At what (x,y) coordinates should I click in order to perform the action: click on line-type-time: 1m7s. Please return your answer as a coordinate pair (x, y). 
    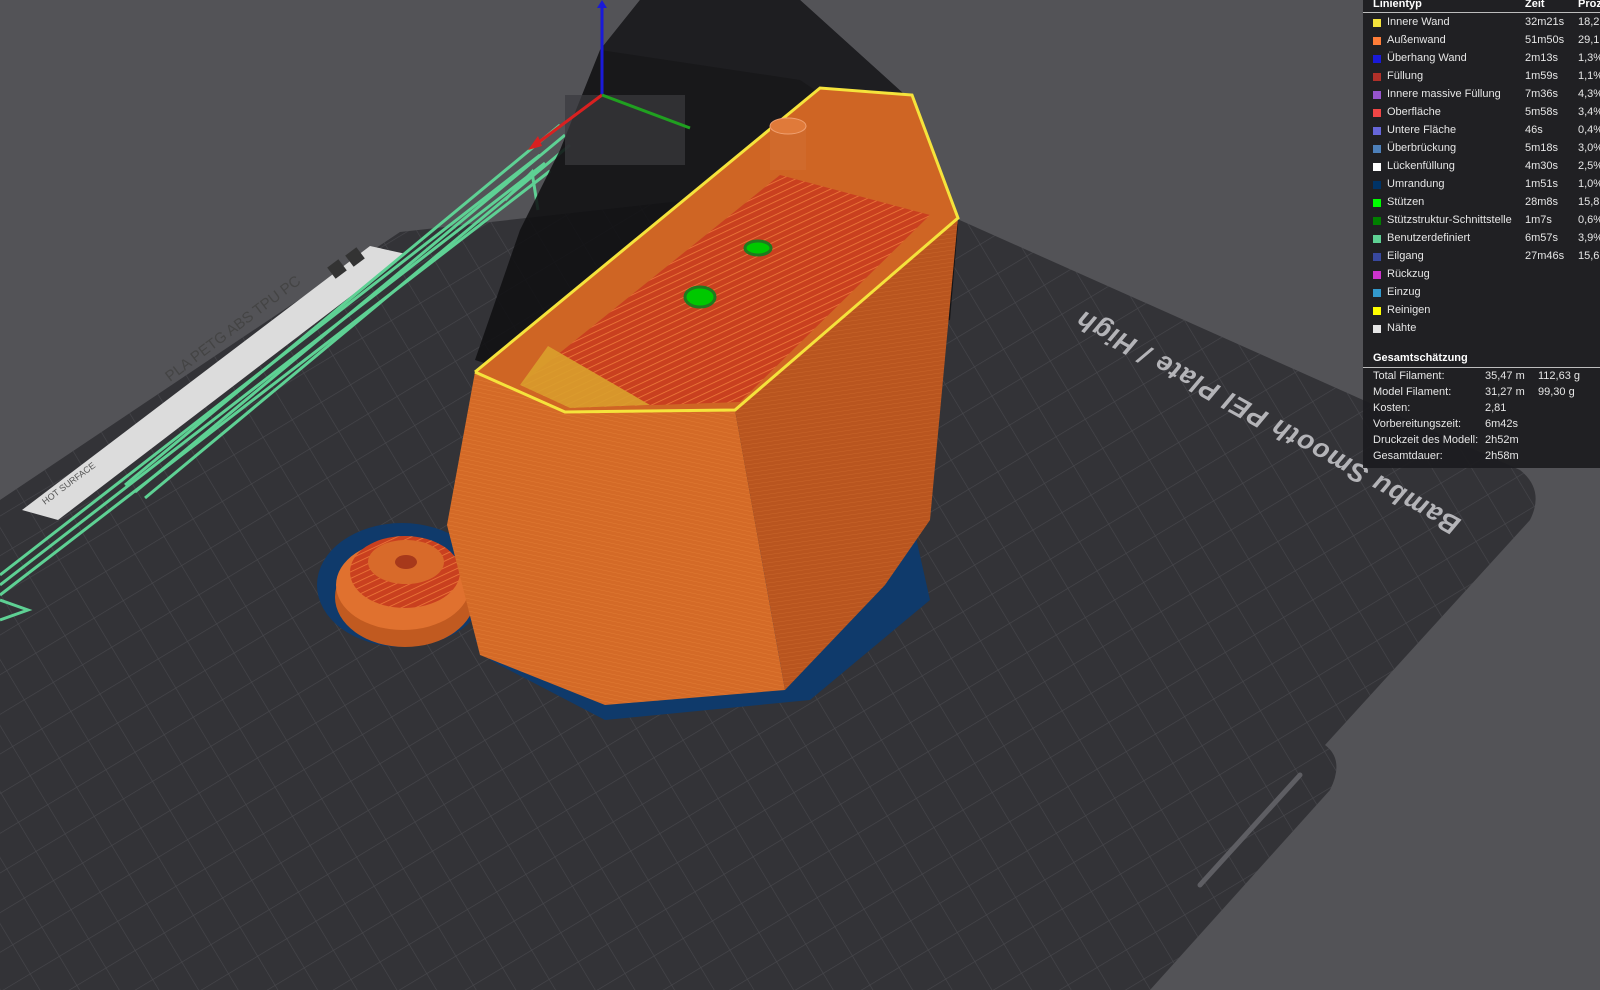
    Looking at the image, I should click on (1538, 220).